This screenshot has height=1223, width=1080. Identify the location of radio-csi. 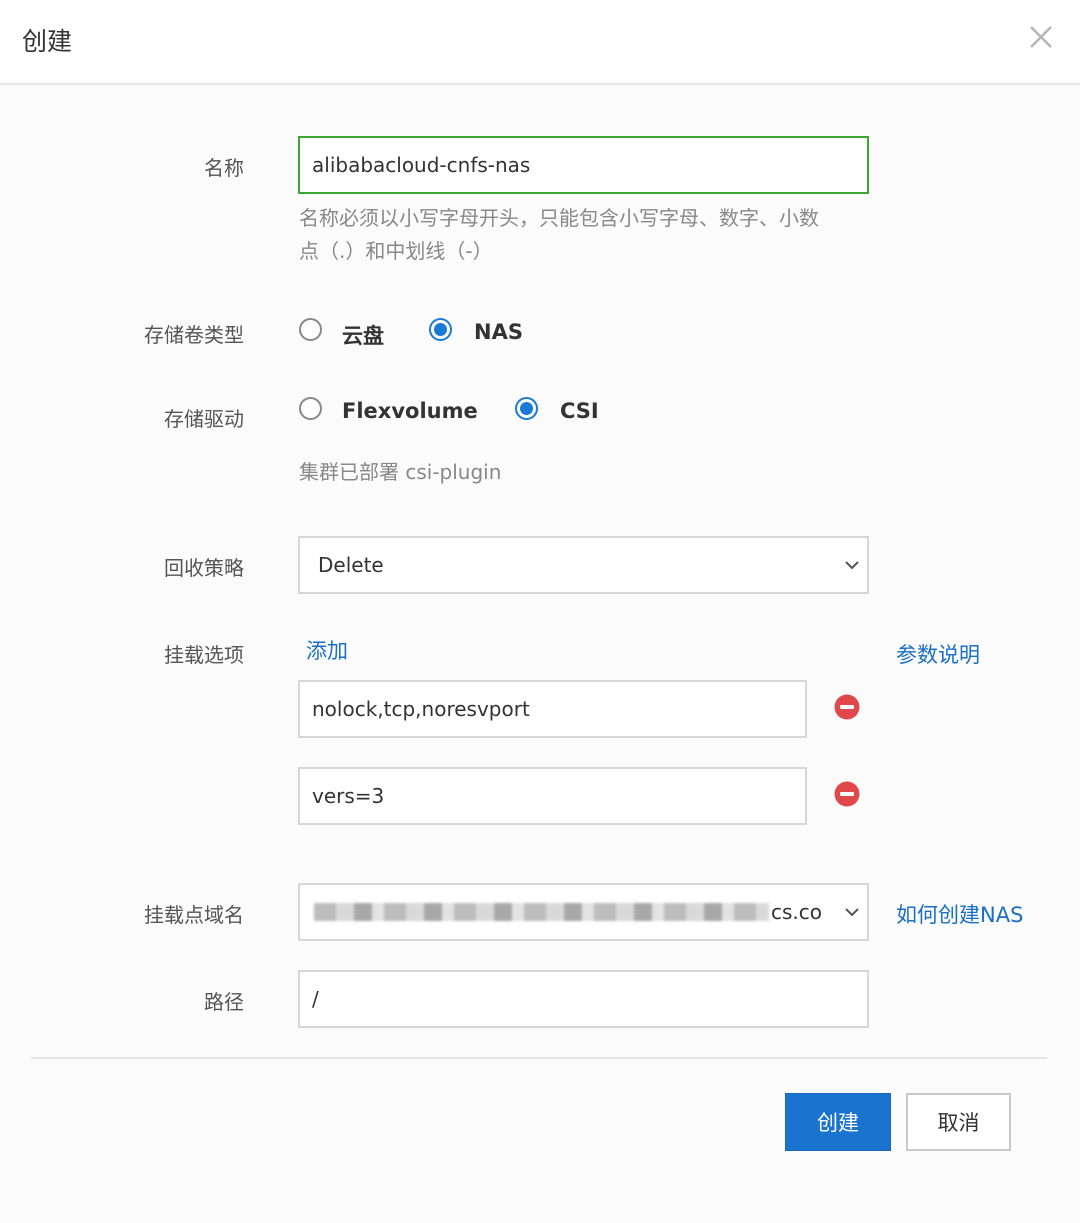
(526, 408).